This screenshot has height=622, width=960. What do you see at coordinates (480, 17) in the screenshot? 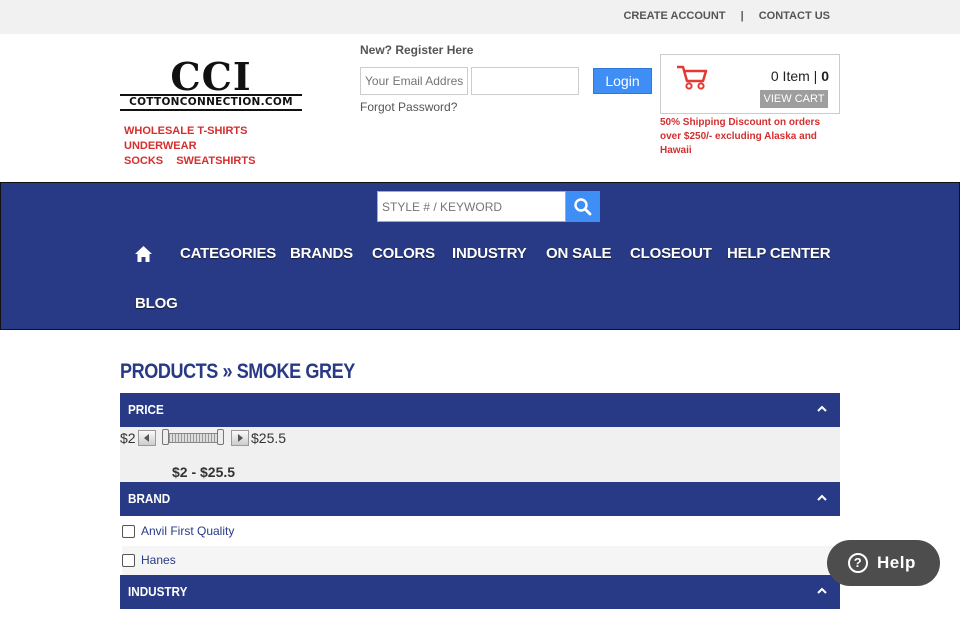
I see `top-bar: CREATE ACCOUNT | CONTACT US` at bounding box center [480, 17].